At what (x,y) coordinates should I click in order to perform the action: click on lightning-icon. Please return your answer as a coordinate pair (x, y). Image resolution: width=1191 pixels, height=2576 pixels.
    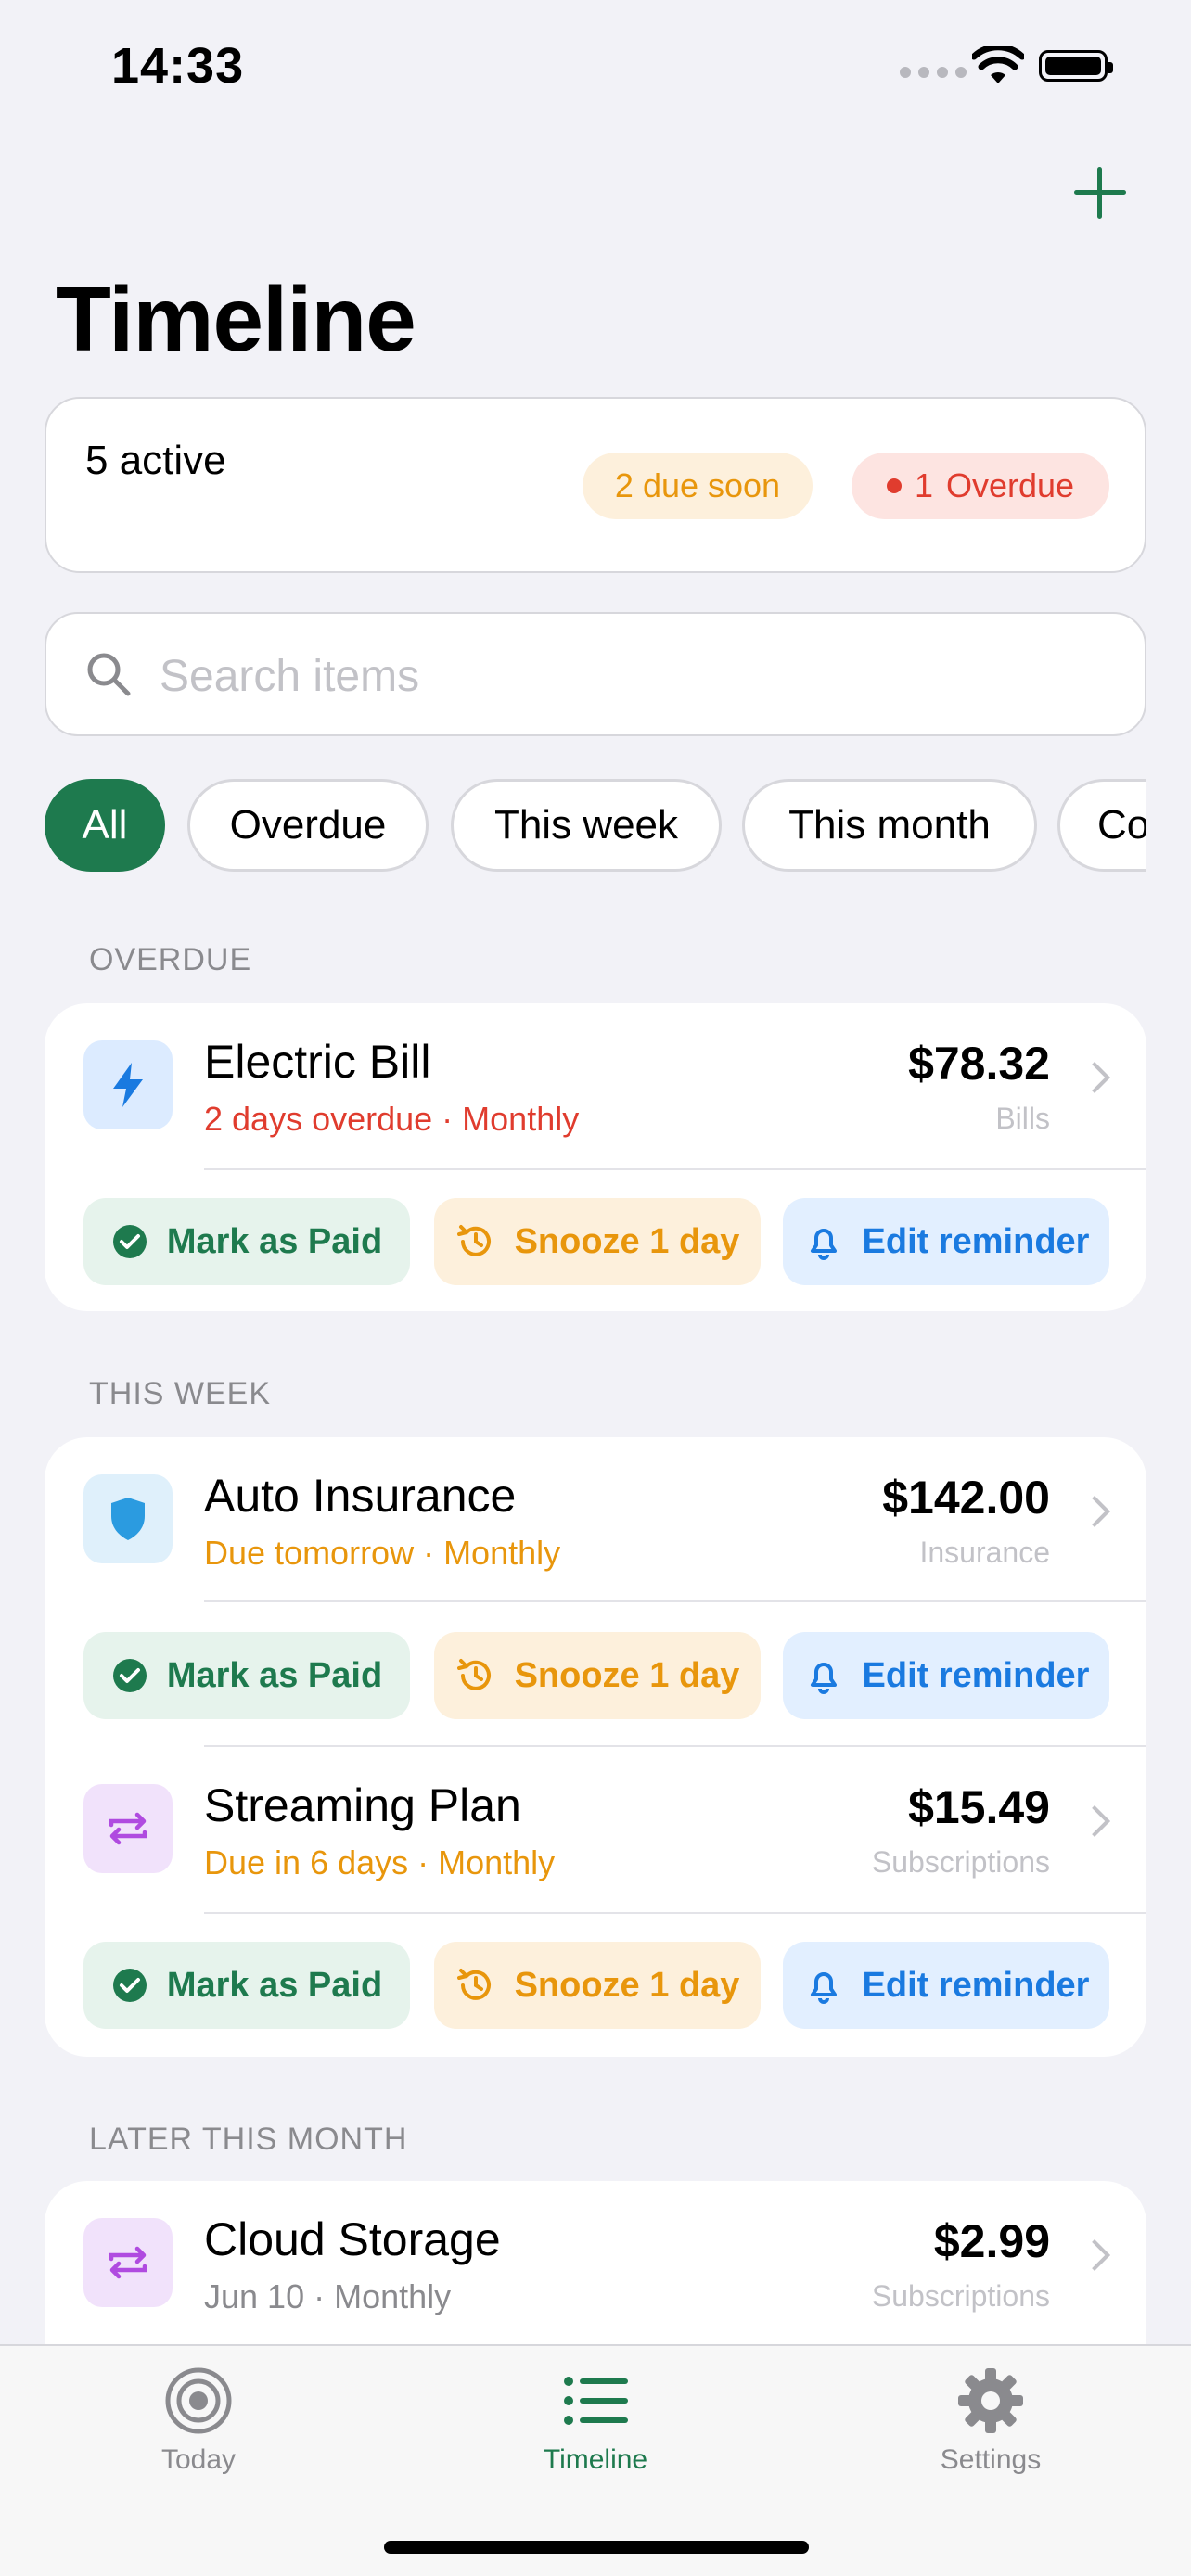
    Looking at the image, I should click on (128, 1084).